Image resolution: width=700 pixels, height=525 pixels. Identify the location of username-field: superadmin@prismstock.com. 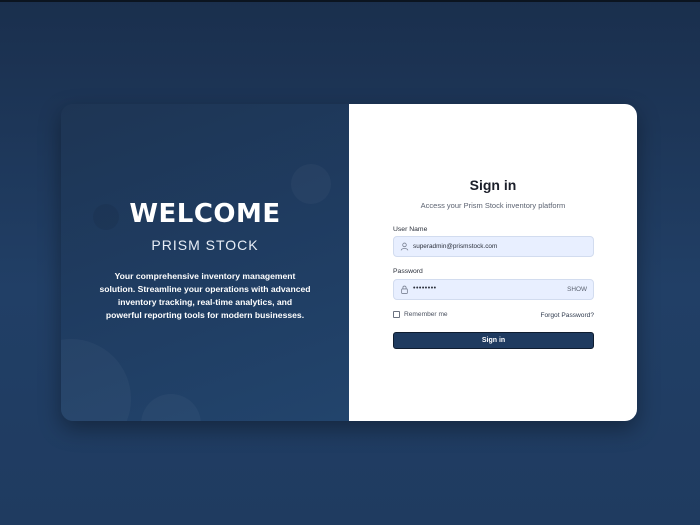
(493, 246).